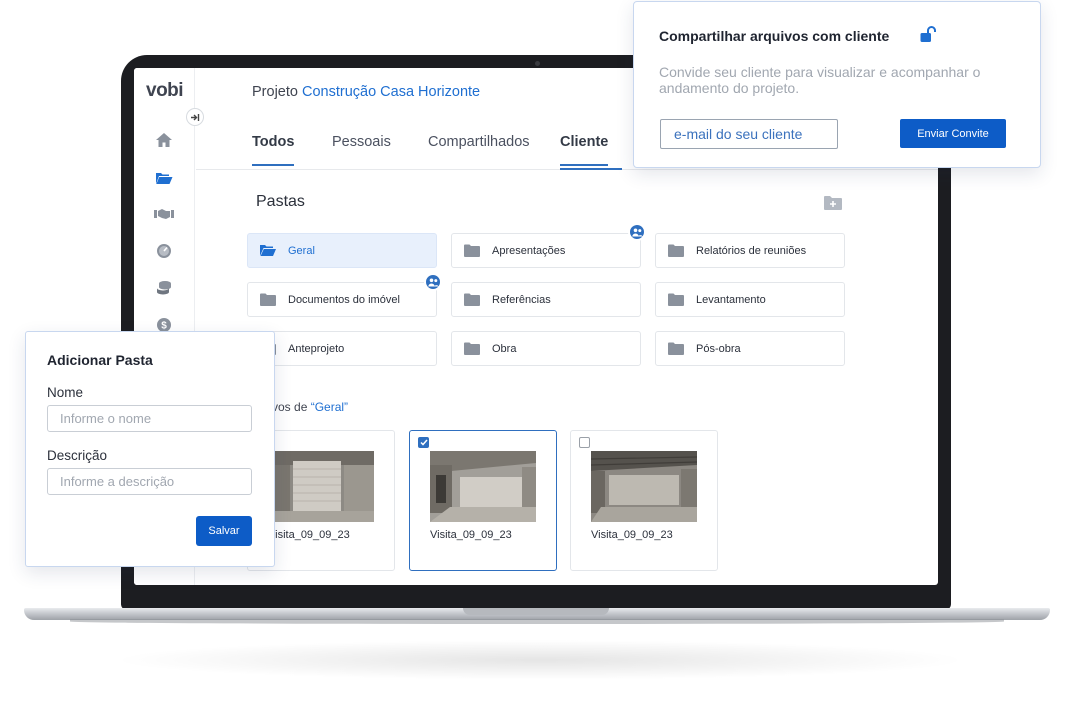  Describe the element at coordinates (750, 348) in the screenshot. I see `folder-pos-obra: Pós-obra` at that location.